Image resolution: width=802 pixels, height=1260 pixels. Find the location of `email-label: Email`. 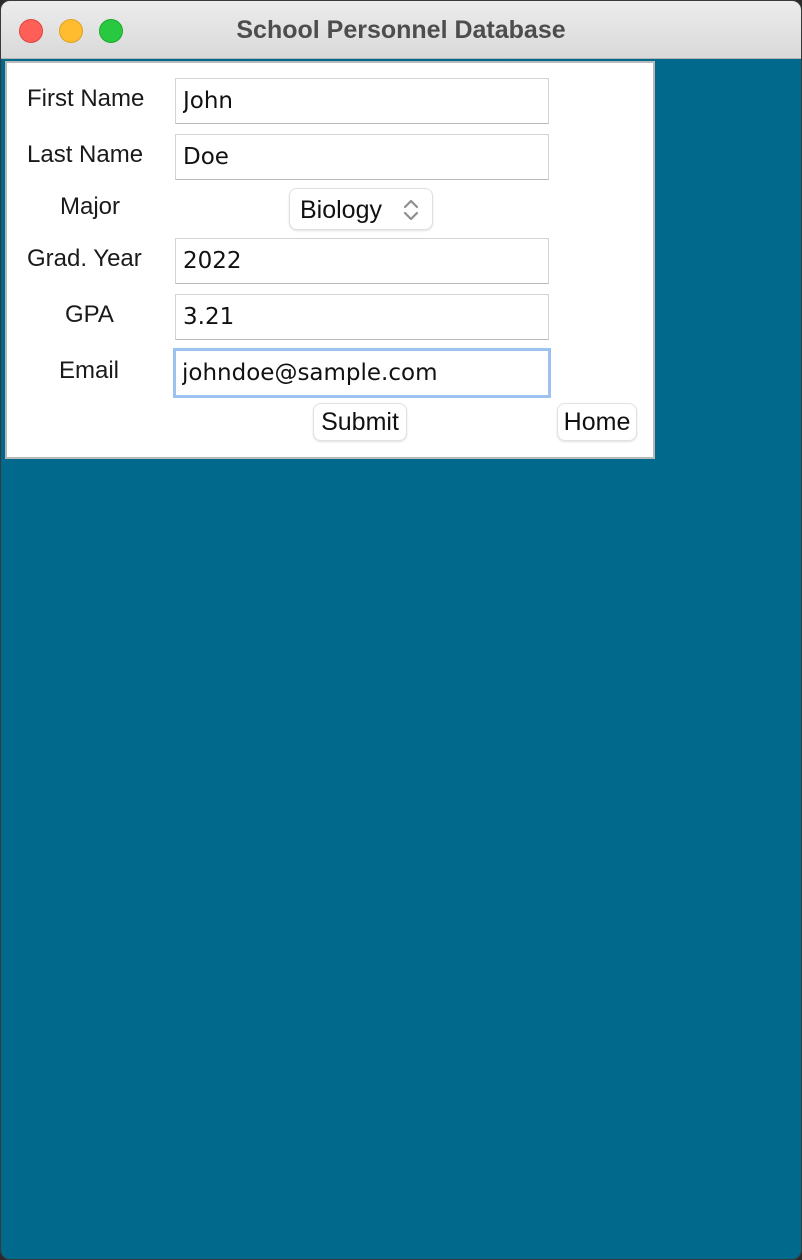

email-label: Email is located at coordinates (89, 370).